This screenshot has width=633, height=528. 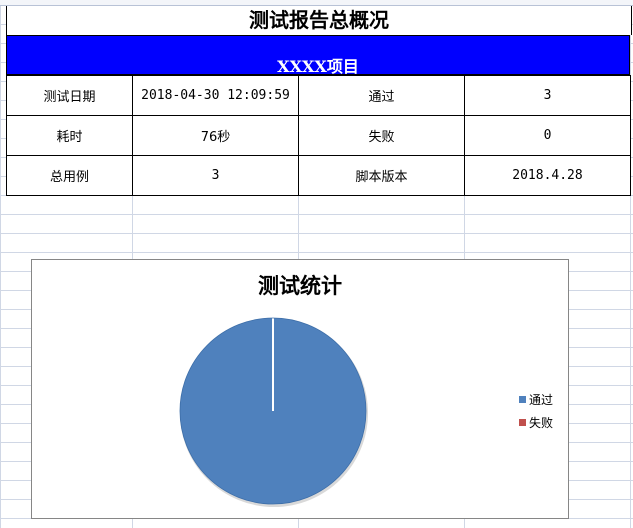 I want to click on cell-label-fail: 失败, so click(x=381, y=135).